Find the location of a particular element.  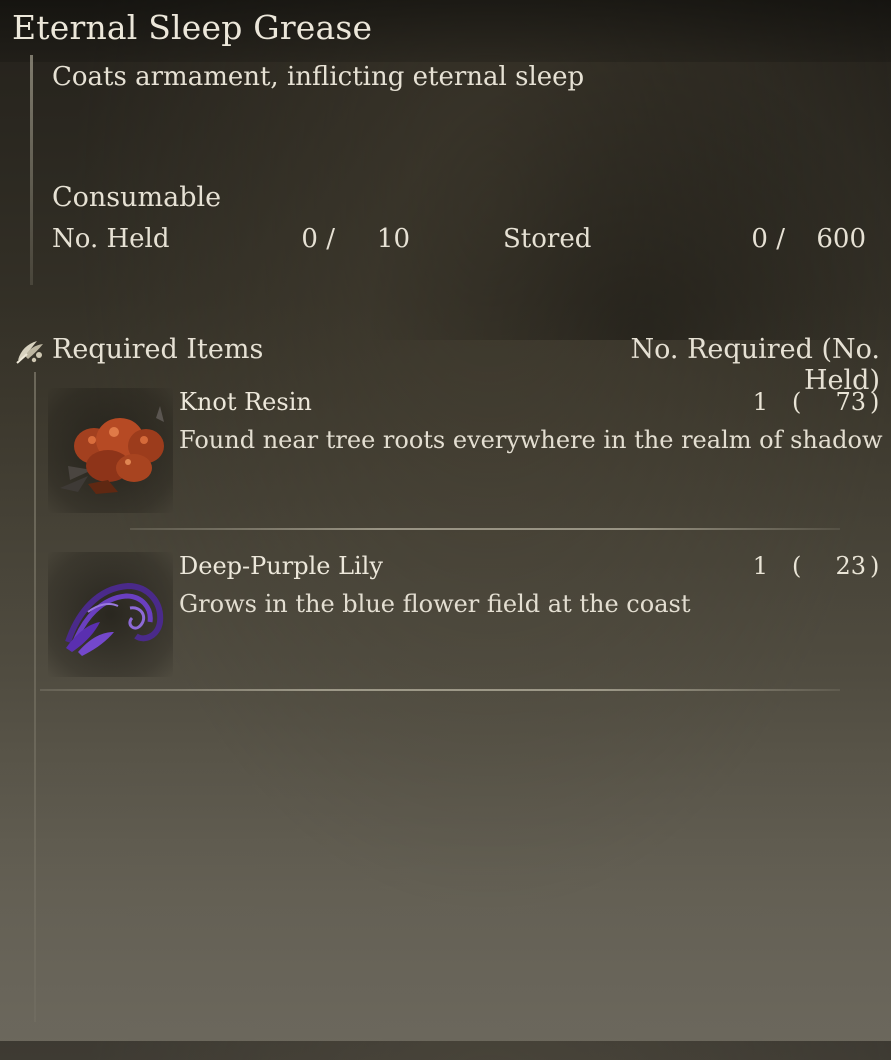

crafting-materials-icon is located at coordinates (31, 351).